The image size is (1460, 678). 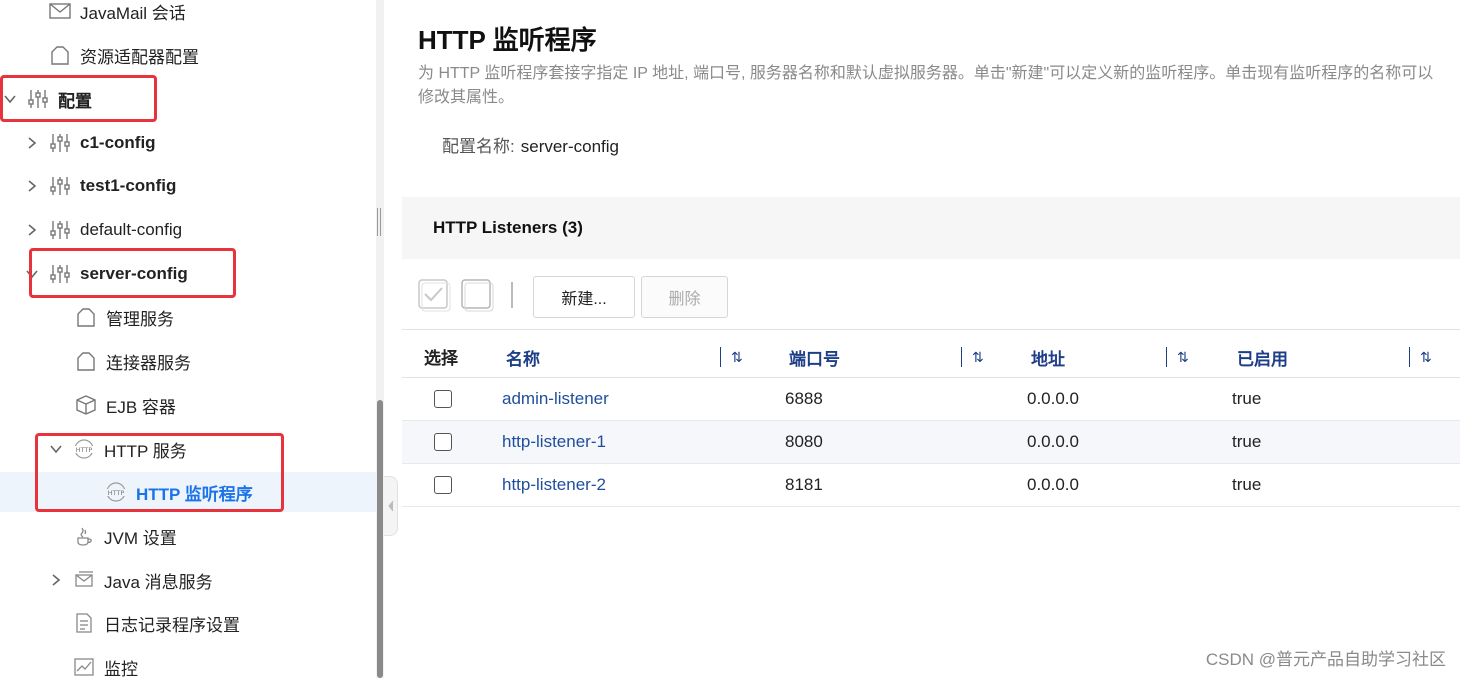 I want to click on tree-item-label: 连接器服务, so click(x=148, y=363).